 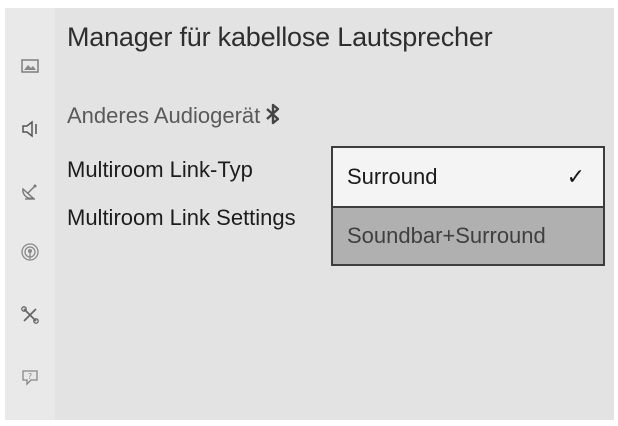 I want to click on link-type-dropdown: Surround ✓ Soundbar+Surround, so click(x=468, y=206).